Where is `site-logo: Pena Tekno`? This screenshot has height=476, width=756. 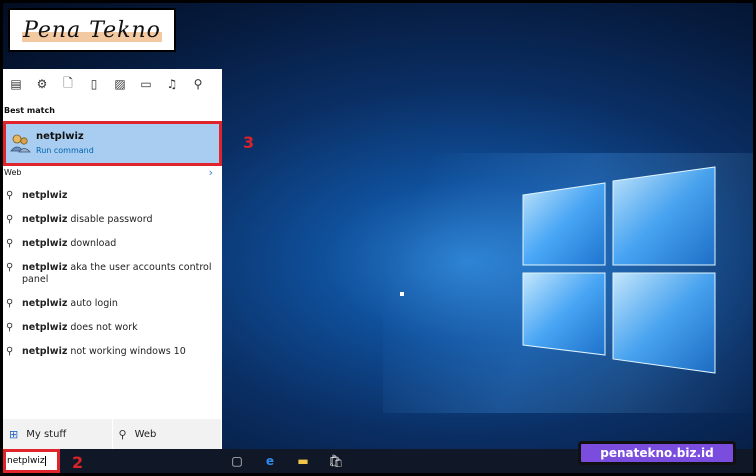 site-logo: Pena Tekno is located at coordinates (92, 30).